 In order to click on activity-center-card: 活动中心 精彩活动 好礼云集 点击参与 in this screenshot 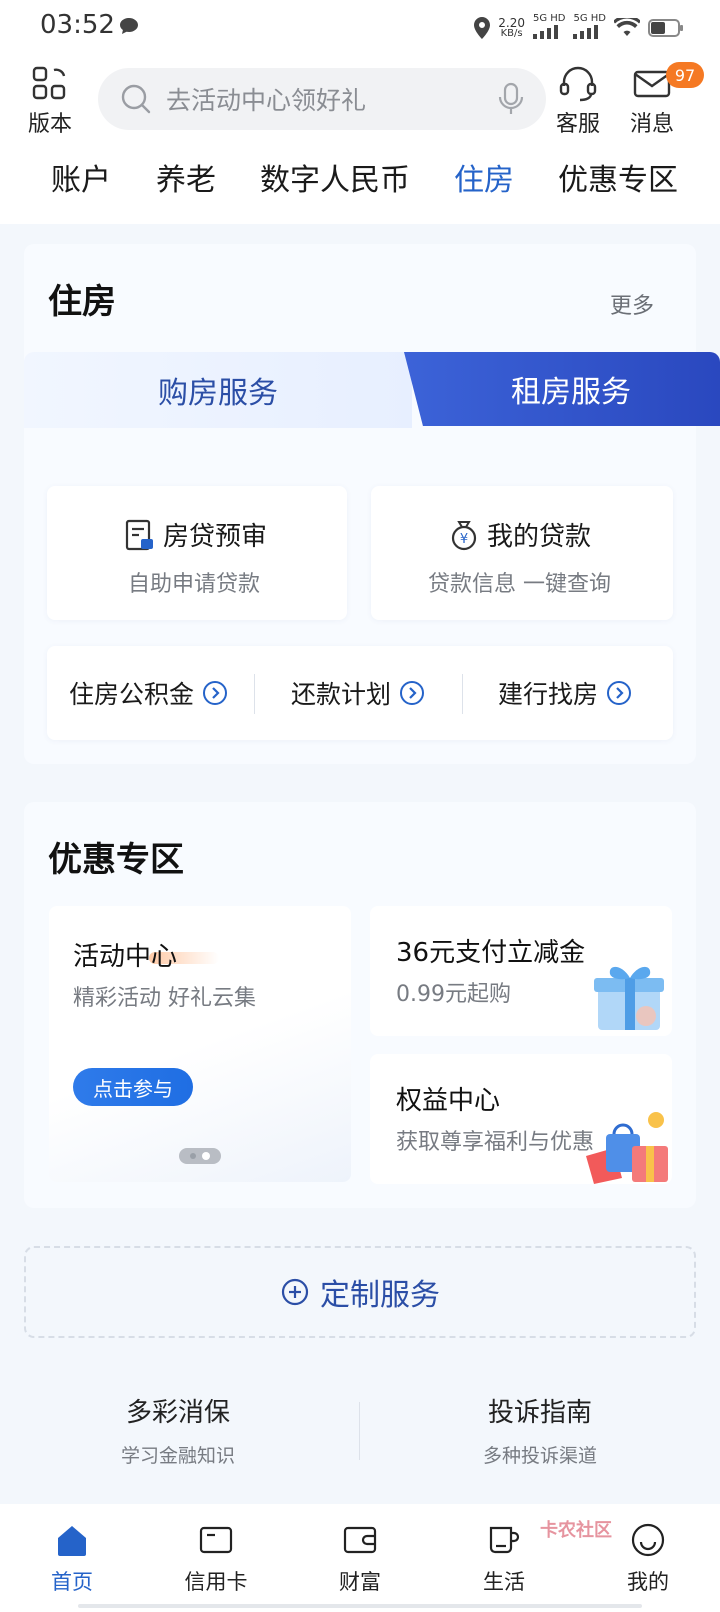, I will do `click(200, 1044)`.